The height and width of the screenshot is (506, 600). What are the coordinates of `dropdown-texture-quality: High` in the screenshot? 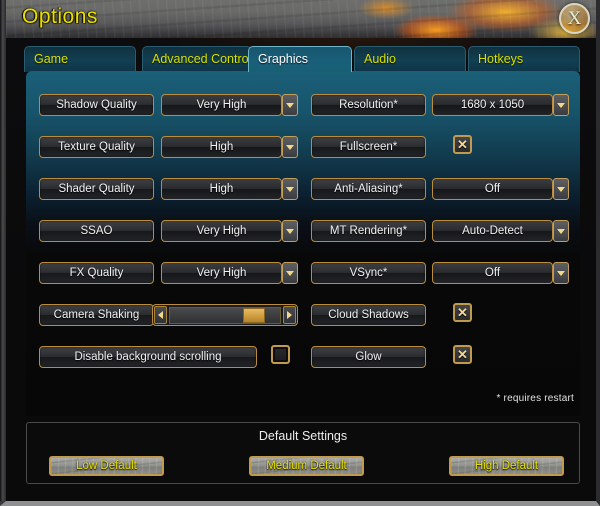 It's located at (221, 147).